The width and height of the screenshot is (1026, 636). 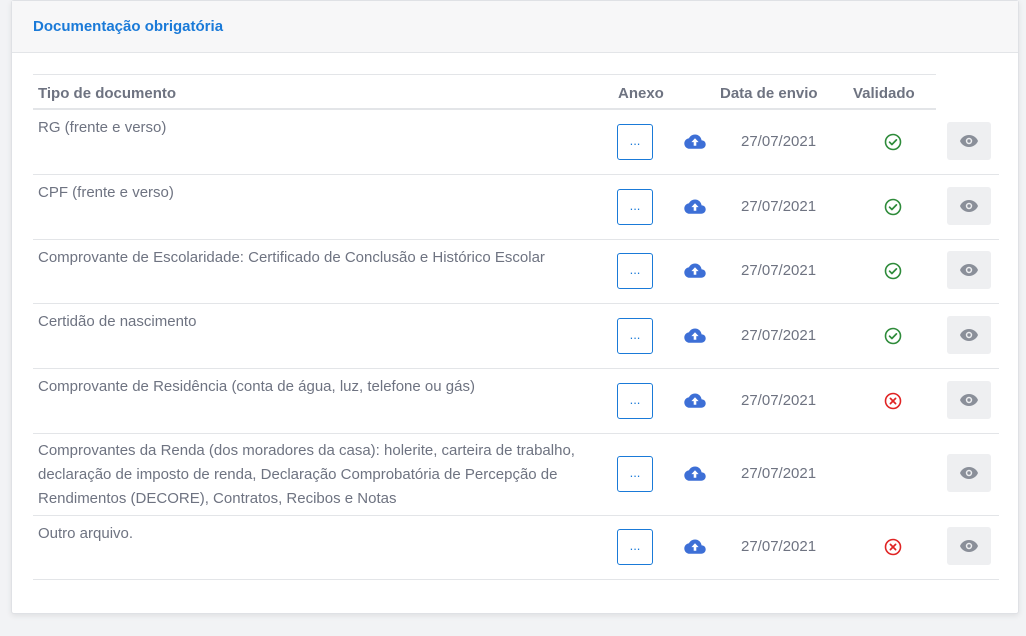 What do you see at coordinates (102, 127) in the screenshot?
I see `document-type-label: RG (frente e verso)` at bounding box center [102, 127].